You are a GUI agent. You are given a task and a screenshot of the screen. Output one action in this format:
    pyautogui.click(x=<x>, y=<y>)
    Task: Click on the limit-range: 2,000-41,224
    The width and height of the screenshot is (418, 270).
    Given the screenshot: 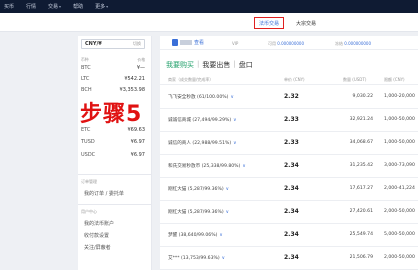 What is the action you would take?
    pyautogui.click(x=399, y=188)
    